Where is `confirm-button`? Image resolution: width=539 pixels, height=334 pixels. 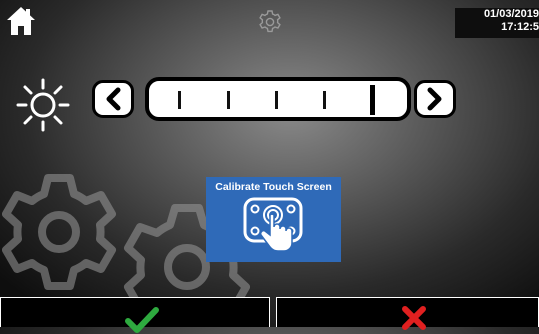 confirm-button is located at coordinates (135, 315).